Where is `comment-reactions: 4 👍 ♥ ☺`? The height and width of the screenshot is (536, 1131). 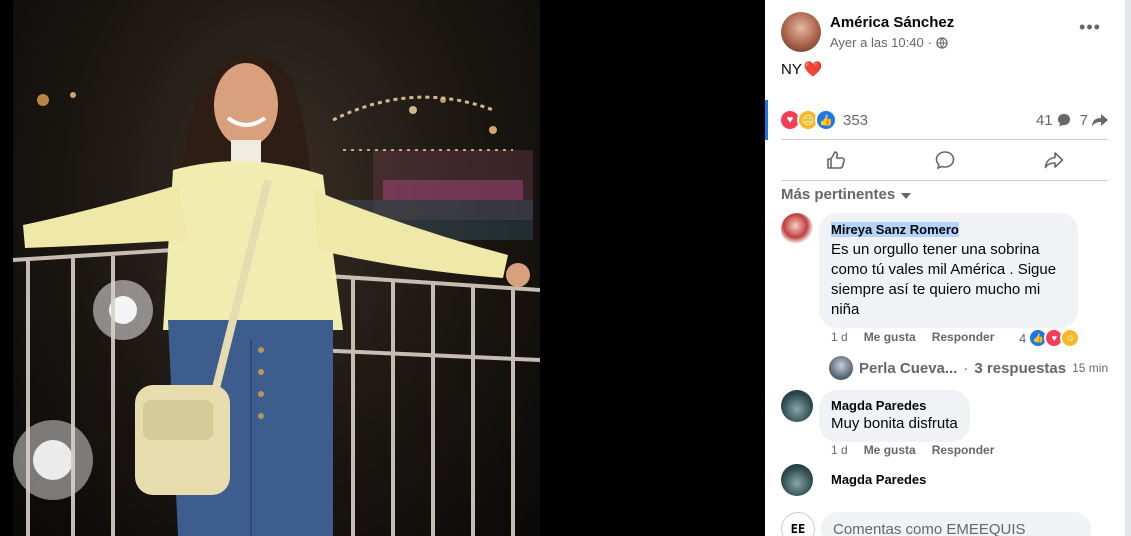
comment-reactions: 4 👍 ♥ ☺ is located at coordinates (1050, 338).